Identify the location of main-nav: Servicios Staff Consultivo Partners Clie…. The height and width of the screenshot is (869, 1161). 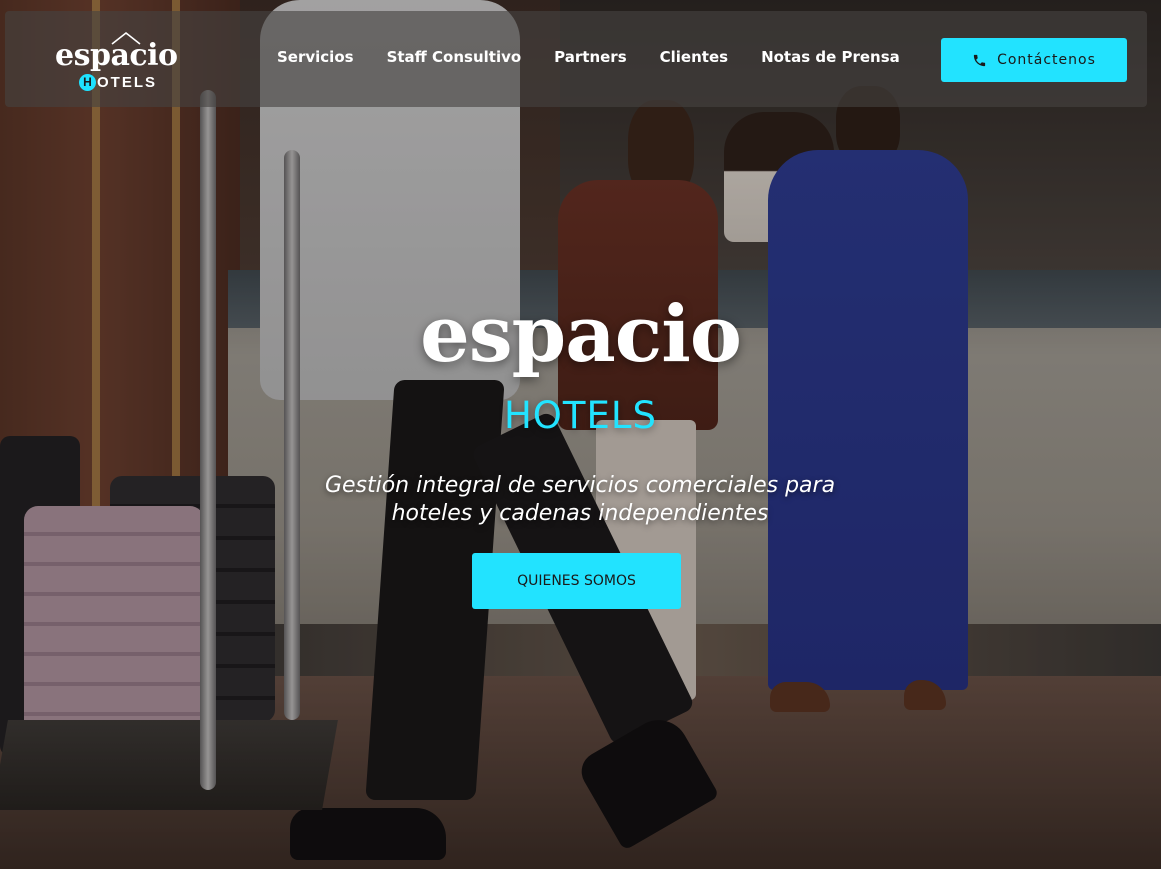
(588, 57).